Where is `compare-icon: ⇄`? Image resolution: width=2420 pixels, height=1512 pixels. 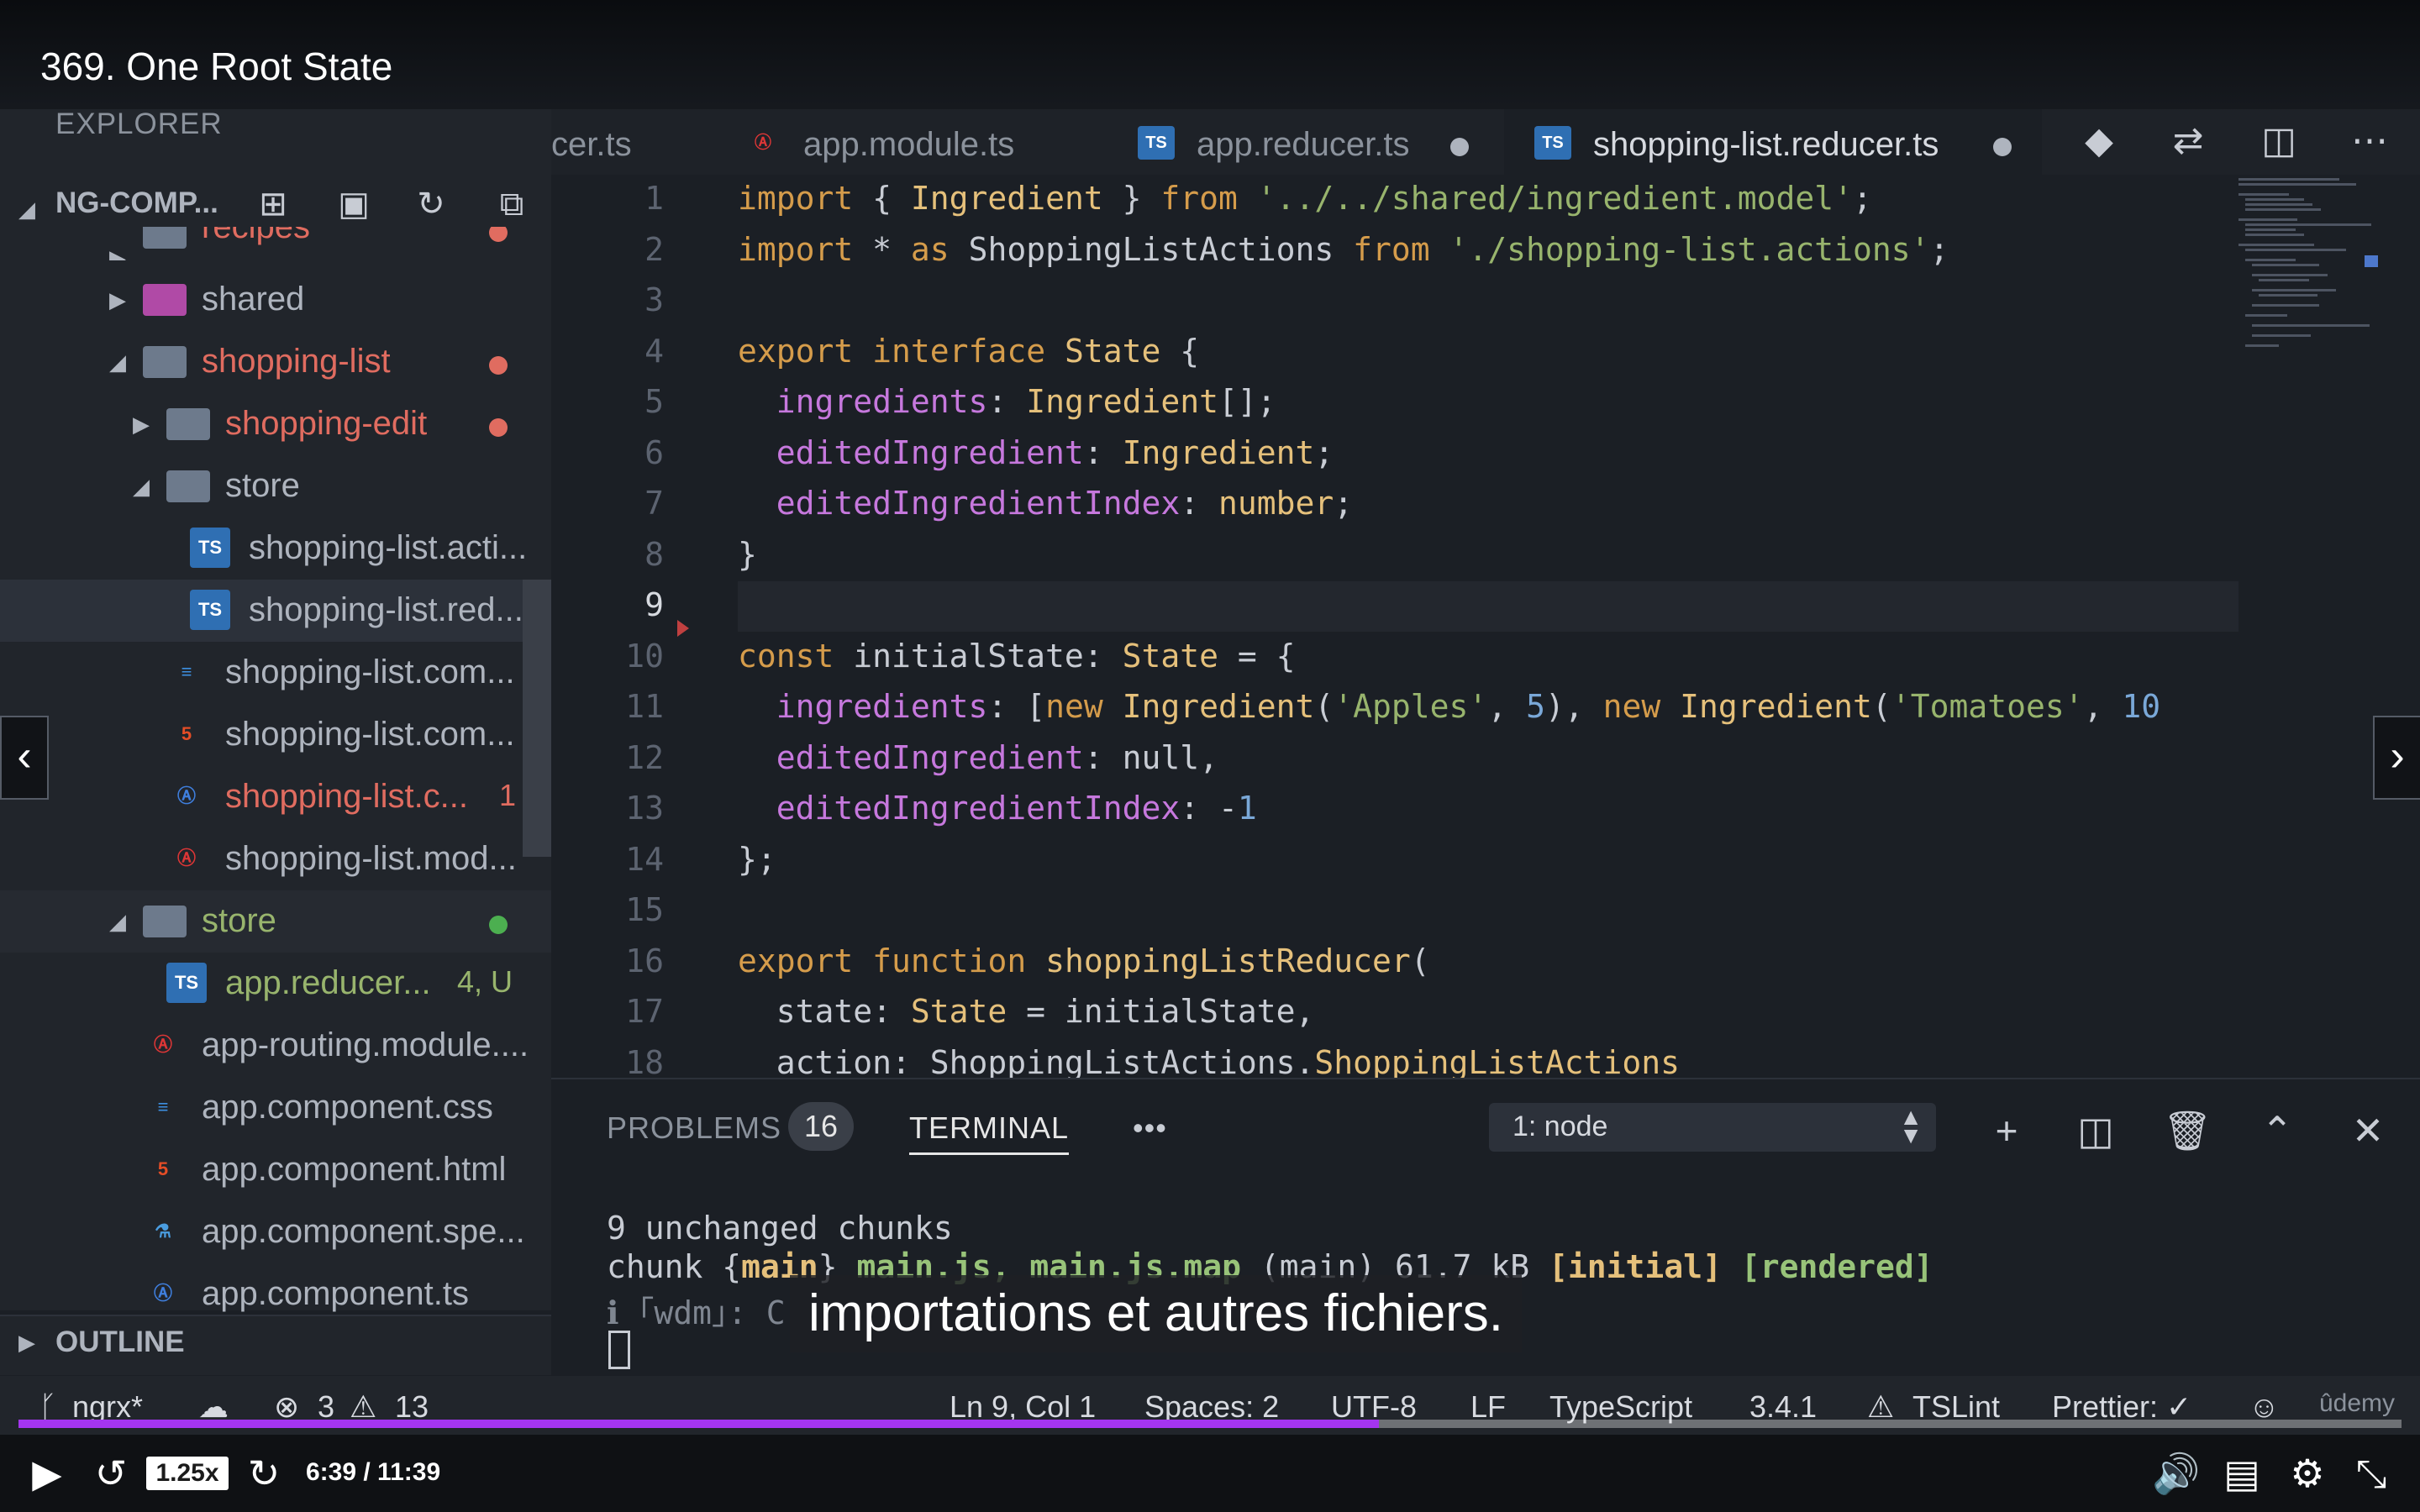
compare-icon: ⇄ is located at coordinates (2188, 141).